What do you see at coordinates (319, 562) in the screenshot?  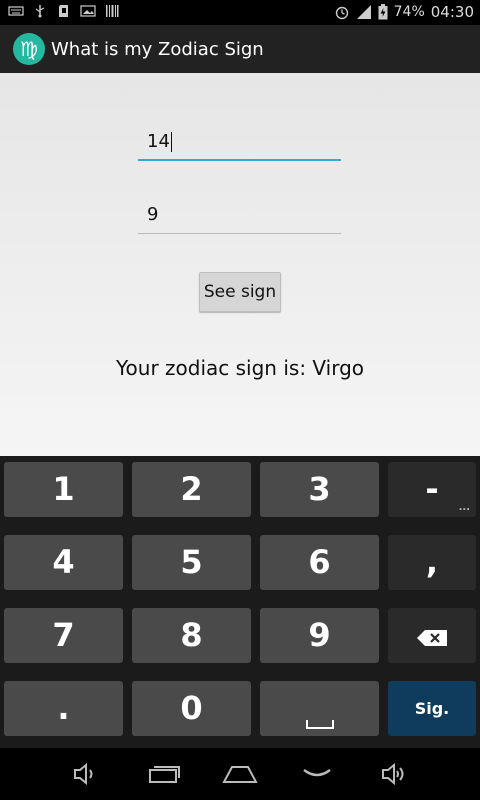 I see `key-6: 6` at bounding box center [319, 562].